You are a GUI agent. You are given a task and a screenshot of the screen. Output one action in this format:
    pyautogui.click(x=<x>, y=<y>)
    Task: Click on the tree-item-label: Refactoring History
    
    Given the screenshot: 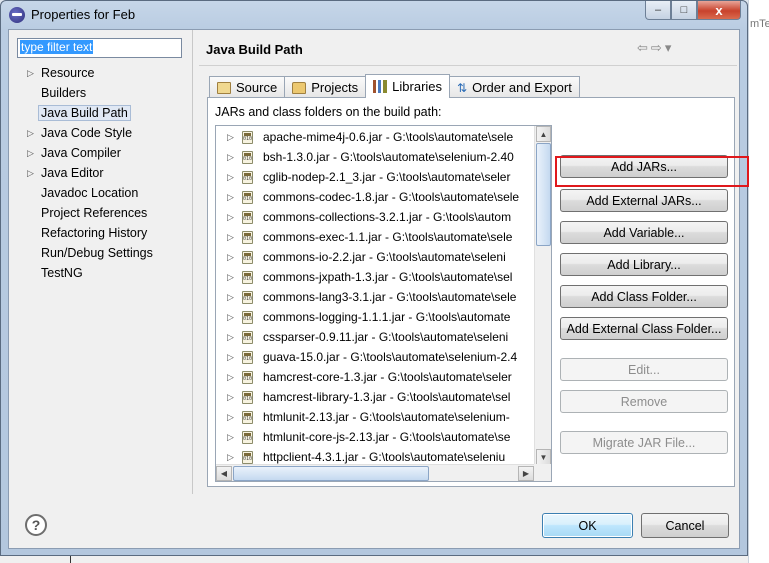 What is the action you would take?
    pyautogui.click(x=94, y=233)
    